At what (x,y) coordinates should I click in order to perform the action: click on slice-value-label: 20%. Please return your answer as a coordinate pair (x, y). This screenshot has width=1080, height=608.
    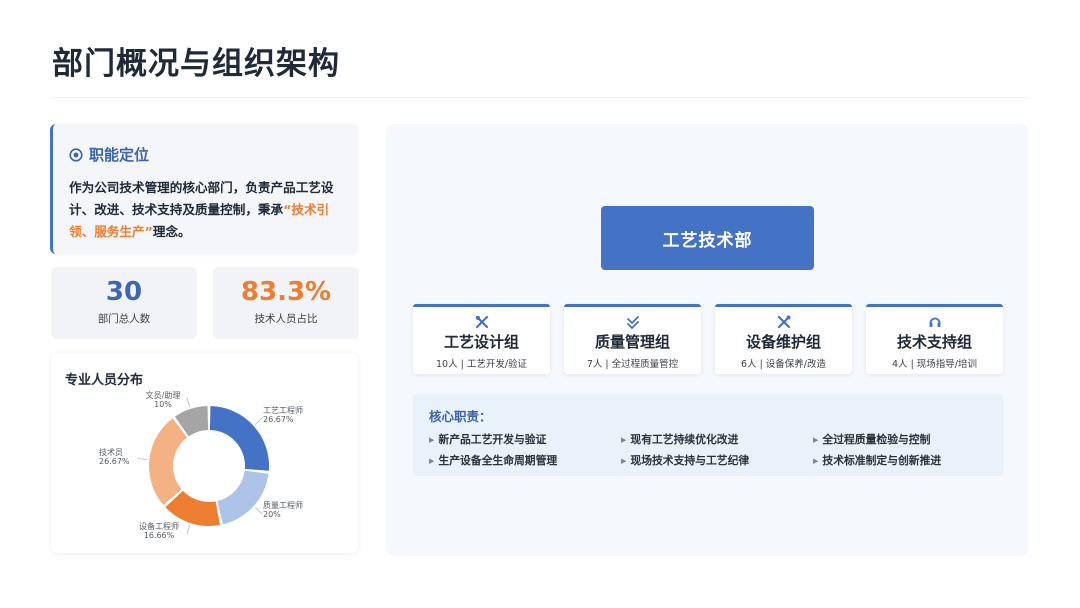
    Looking at the image, I should click on (272, 514).